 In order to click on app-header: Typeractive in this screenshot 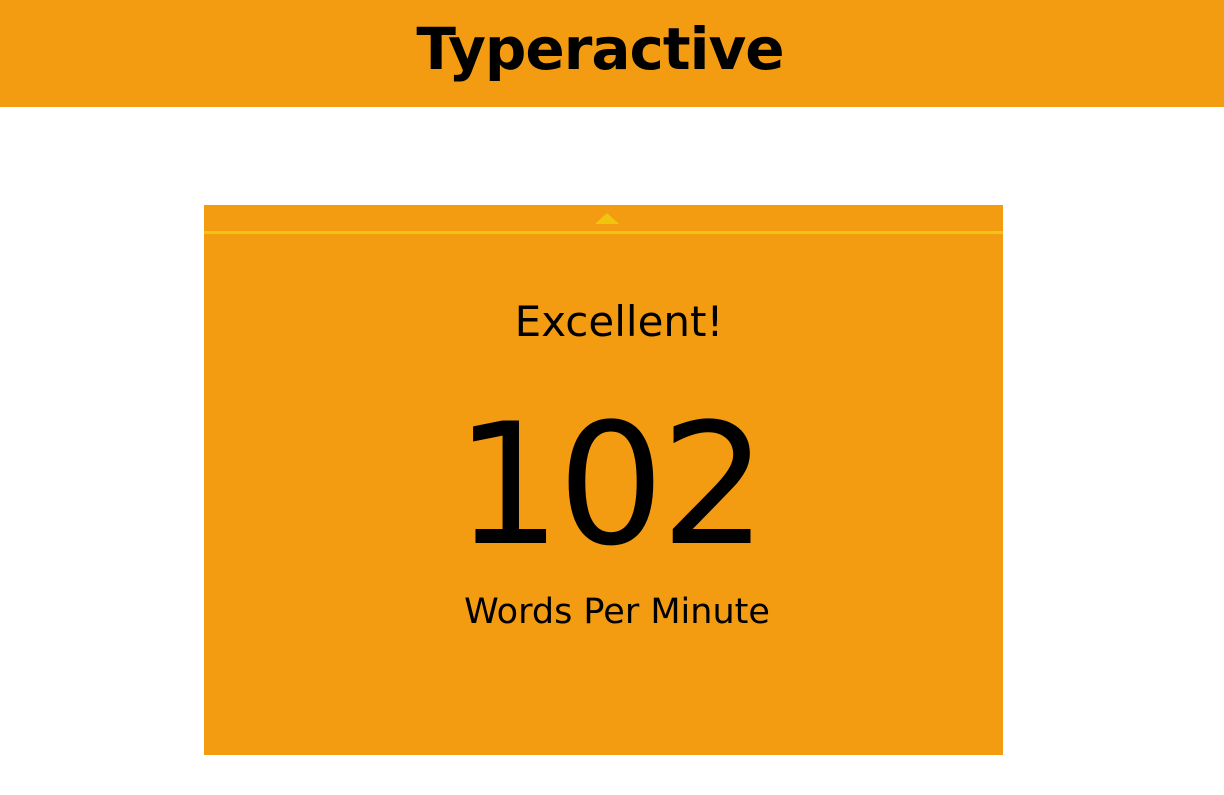, I will do `click(612, 53)`.